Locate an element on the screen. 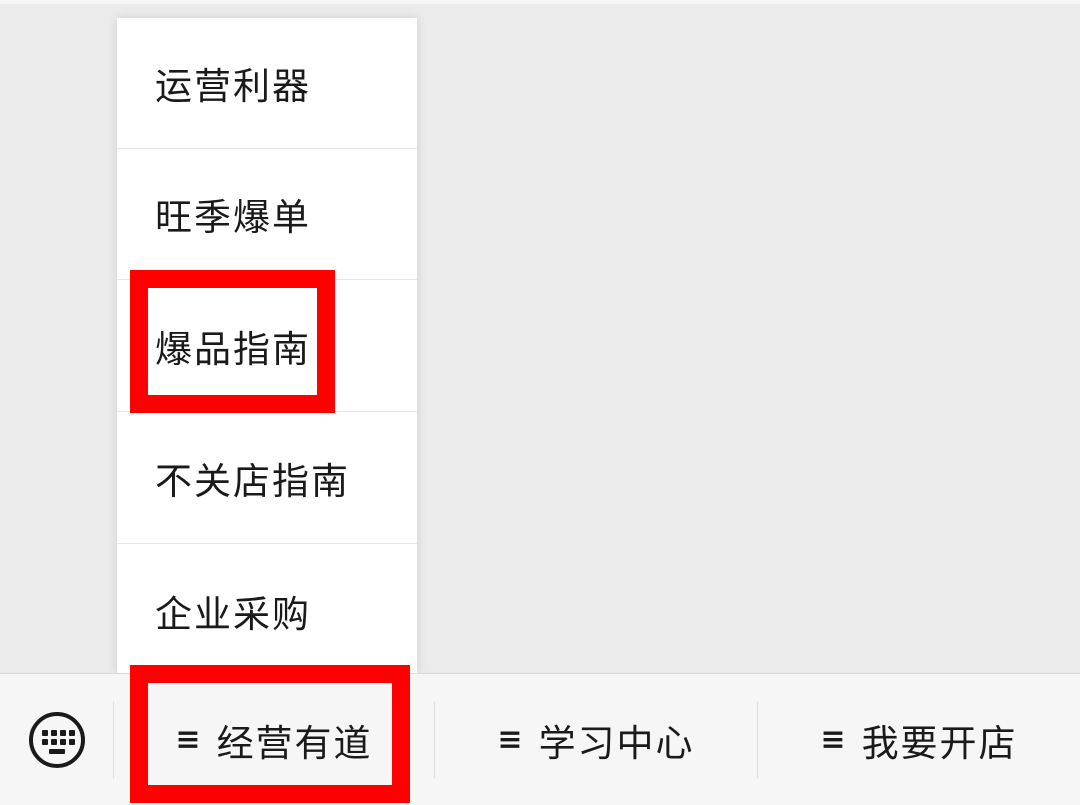  submenu-item-enterprise-purchase: 企业采购 is located at coordinates (267, 610).